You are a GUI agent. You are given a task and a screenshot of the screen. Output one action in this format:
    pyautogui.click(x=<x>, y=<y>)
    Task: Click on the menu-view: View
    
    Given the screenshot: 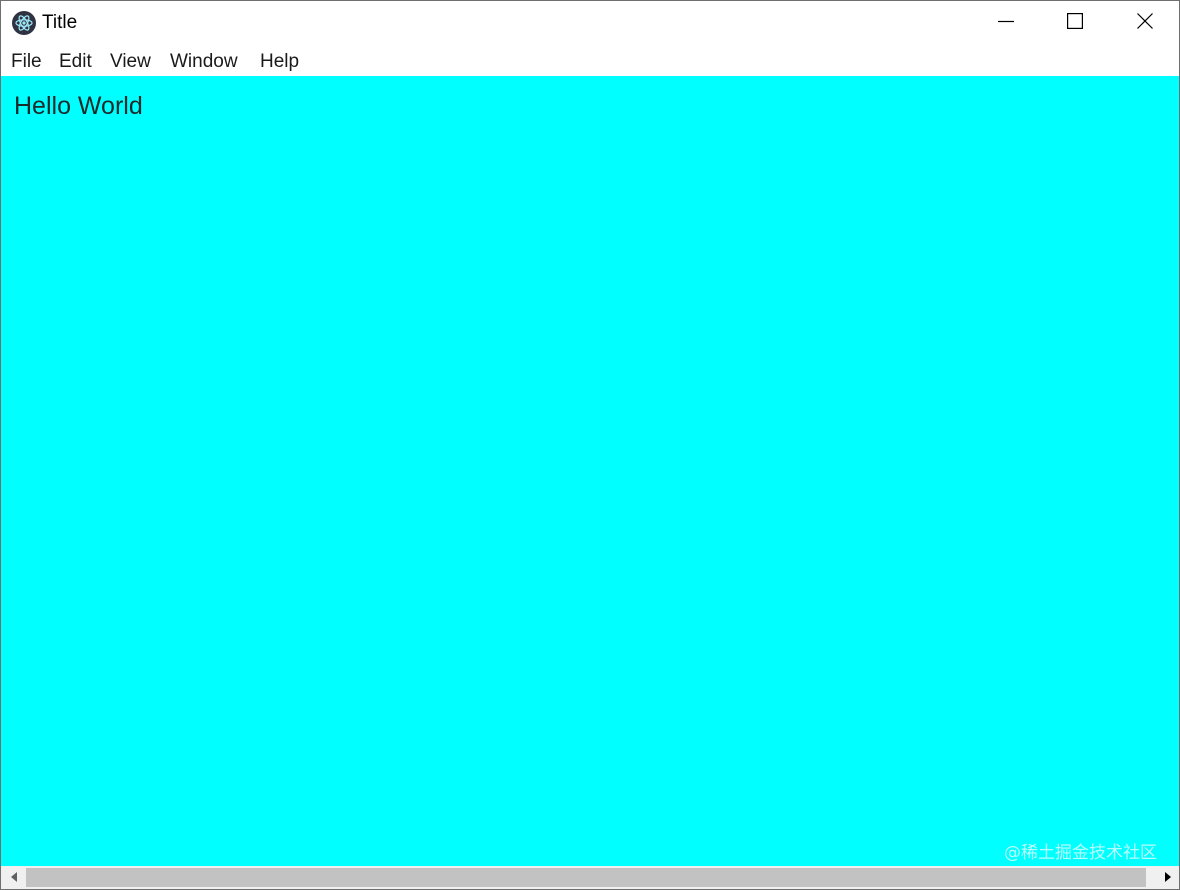 What is the action you would take?
    pyautogui.click(x=130, y=62)
    